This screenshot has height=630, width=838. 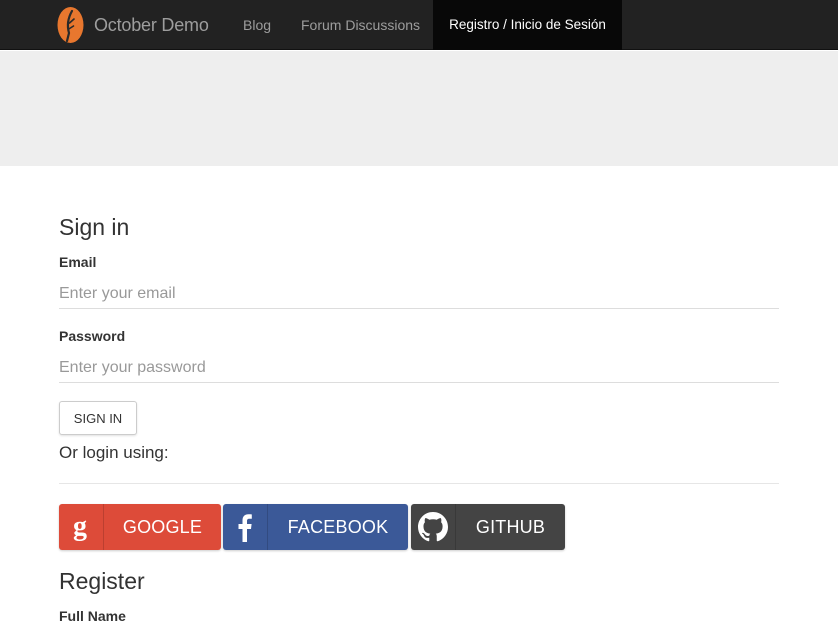 I want to click on register-title: Register, so click(x=102, y=581).